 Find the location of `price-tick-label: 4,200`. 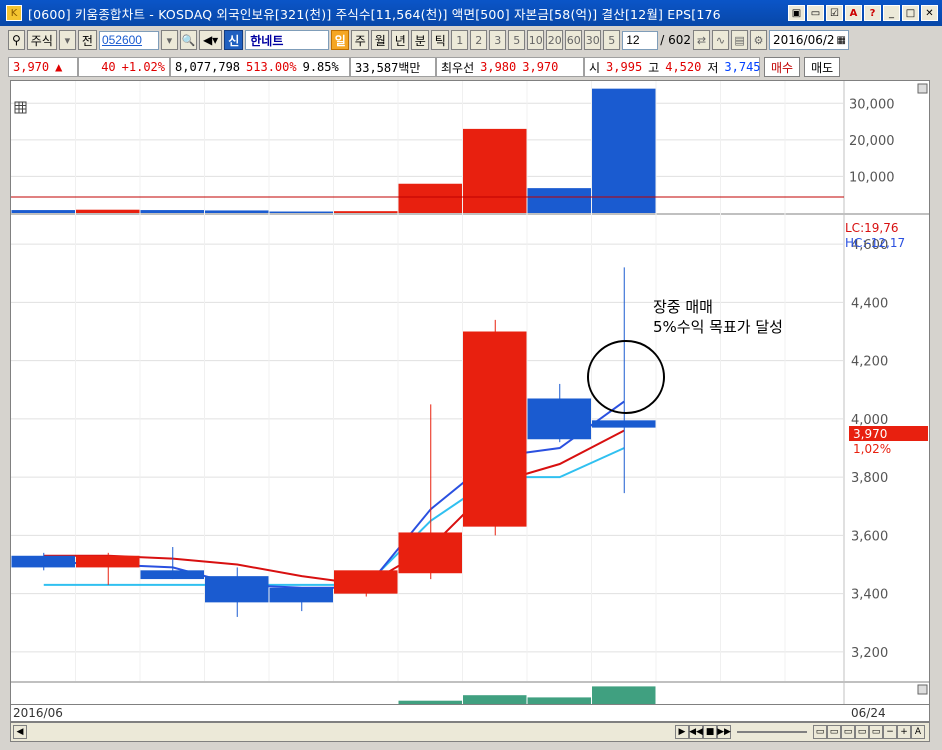

price-tick-label: 4,200 is located at coordinates (869, 362).